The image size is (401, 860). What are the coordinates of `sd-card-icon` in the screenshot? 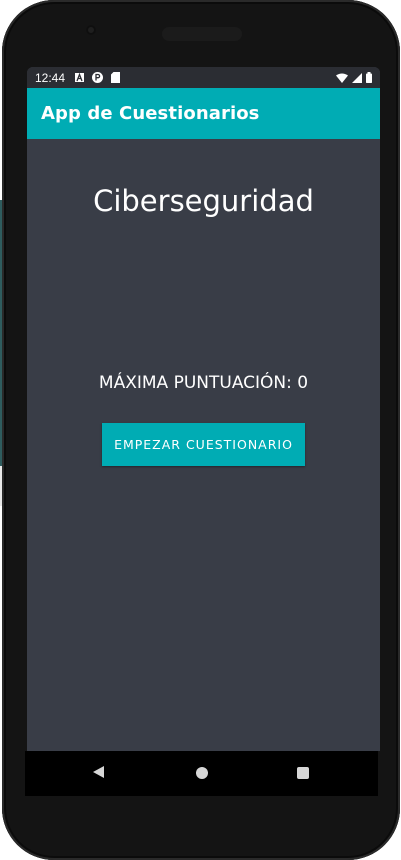 It's located at (116, 77).